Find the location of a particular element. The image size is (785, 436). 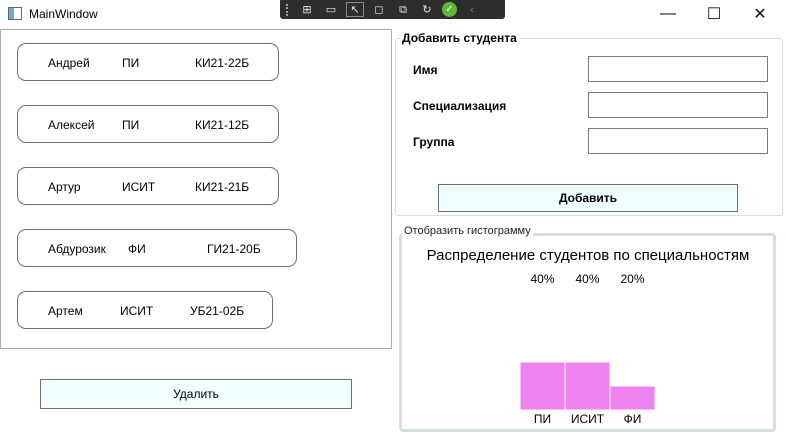

toolbar-grip-icon is located at coordinates (289, 9).